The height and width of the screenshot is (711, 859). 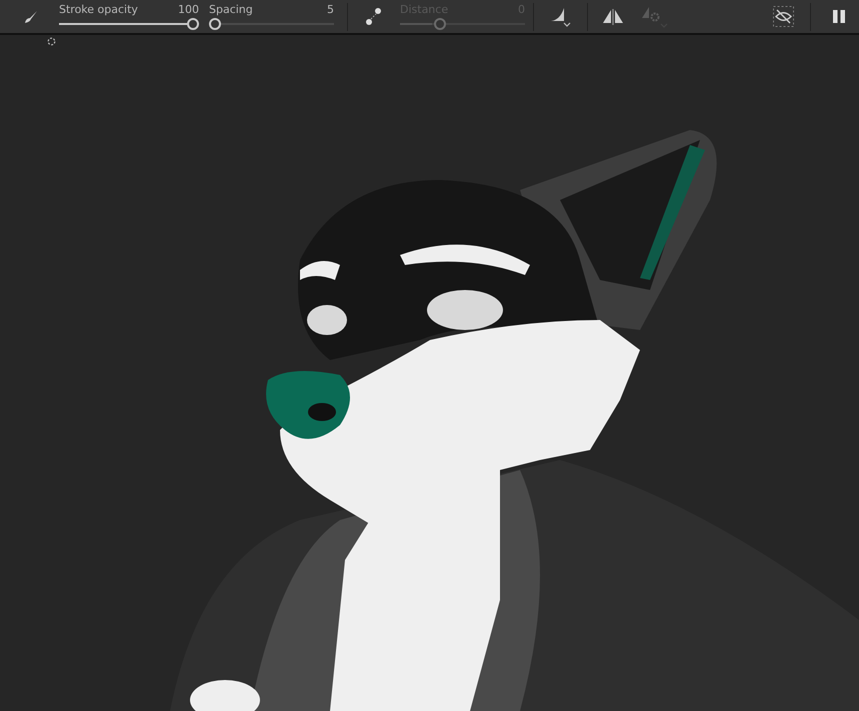 What do you see at coordinates (330, 9) in the screenshot?
I see `slider-value: 5` at bounding box center [330, 9].